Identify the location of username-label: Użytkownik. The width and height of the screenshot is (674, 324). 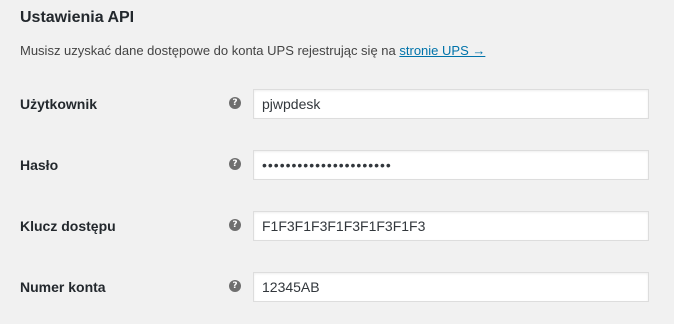
(59, 104).